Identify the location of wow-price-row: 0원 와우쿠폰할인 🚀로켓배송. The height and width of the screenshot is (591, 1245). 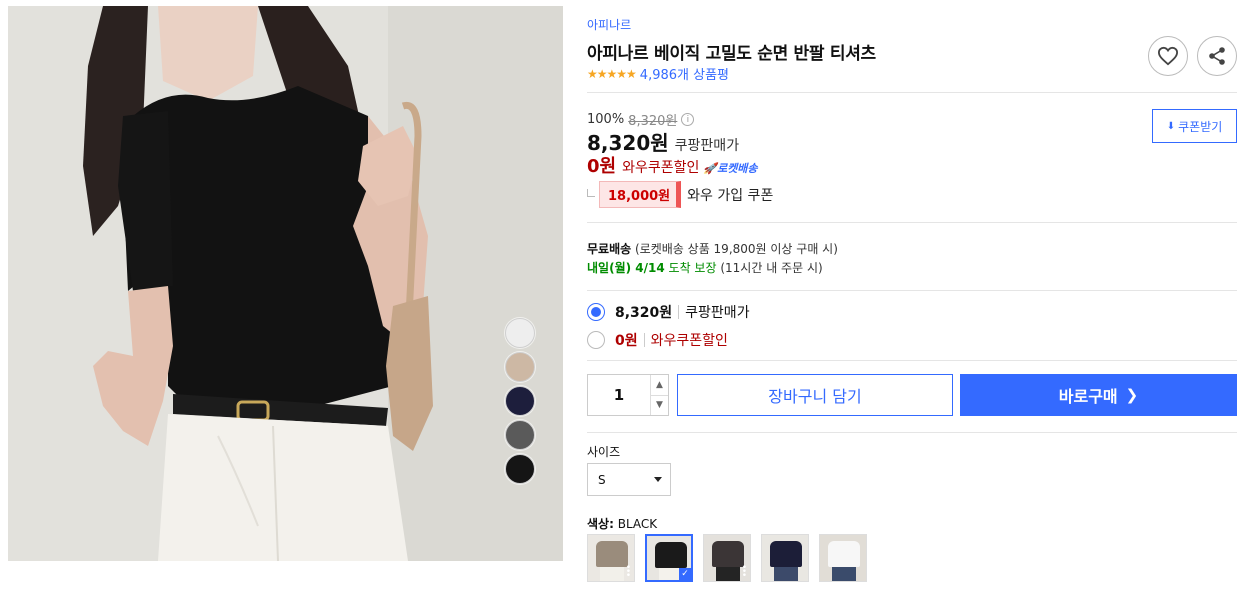
(672, 165).